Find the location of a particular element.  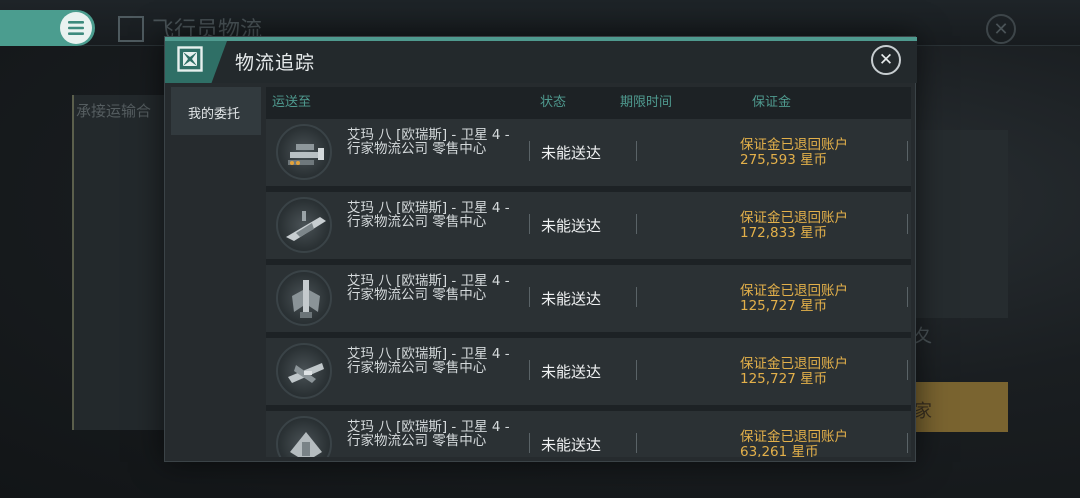

deposit-info: 保证金已退回账户 275,593 星币 is located at coordinates (794, 153).